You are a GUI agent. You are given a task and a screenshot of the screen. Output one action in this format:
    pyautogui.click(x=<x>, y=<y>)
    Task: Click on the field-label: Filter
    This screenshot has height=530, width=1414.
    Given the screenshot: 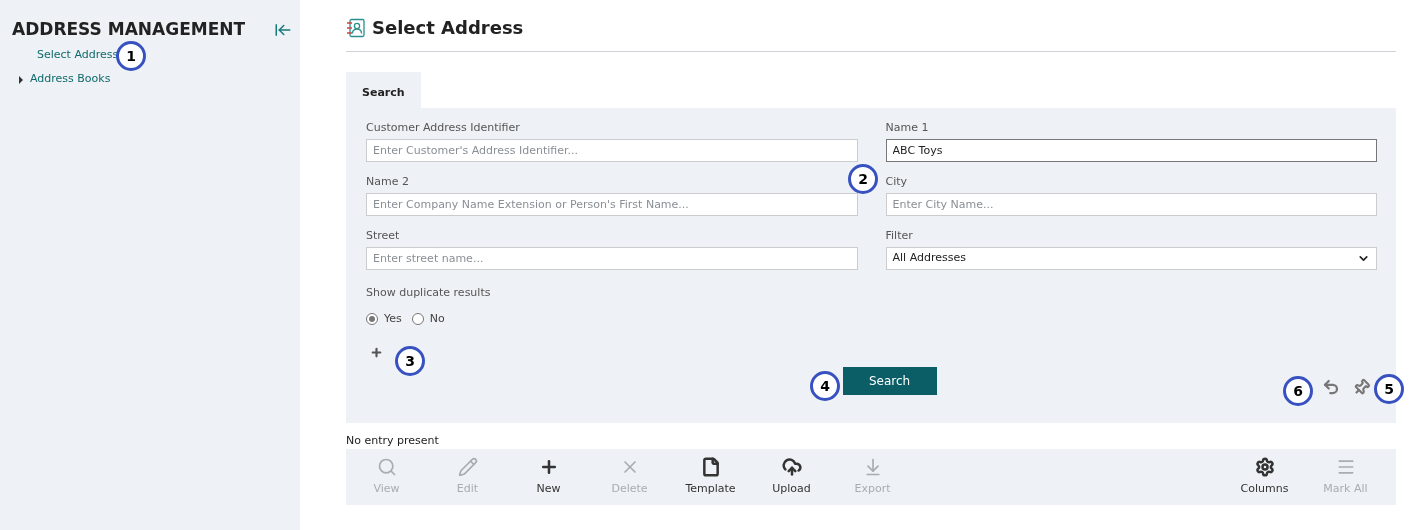 What is the action you would take?
    pyautogui.click(x=899, y=235)
    